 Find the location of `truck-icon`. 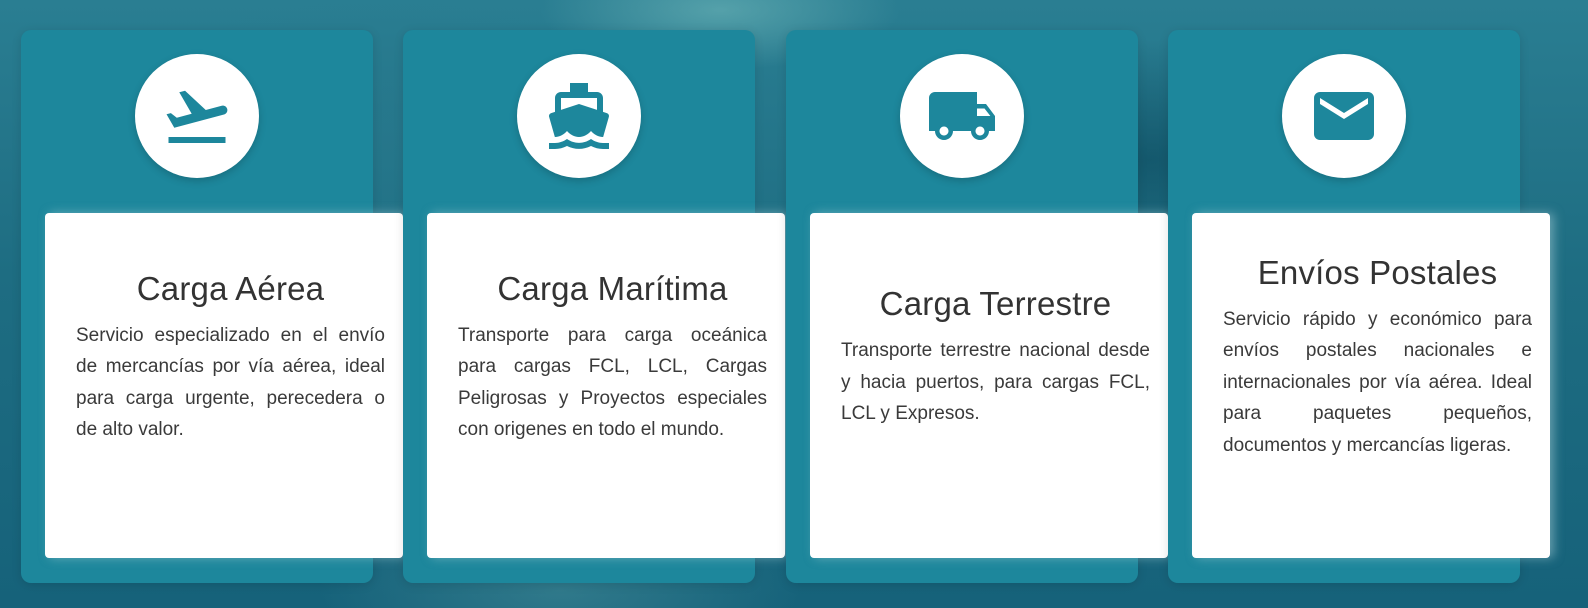

truck-icon is located at coordinates (962, 116).